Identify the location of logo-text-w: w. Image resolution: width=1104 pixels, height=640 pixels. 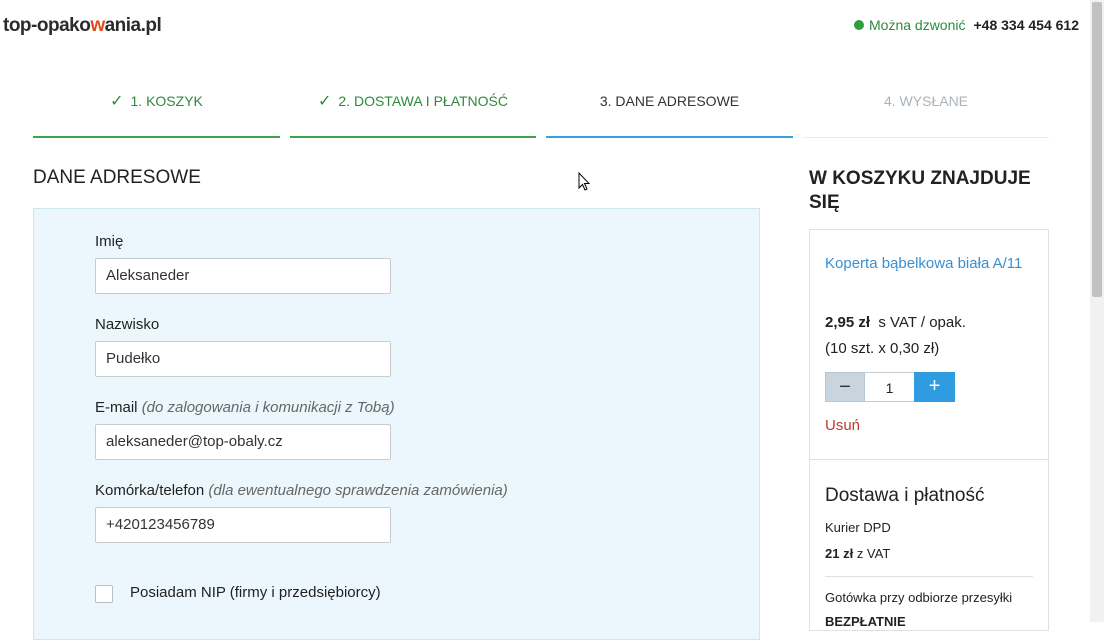
(97, 25).